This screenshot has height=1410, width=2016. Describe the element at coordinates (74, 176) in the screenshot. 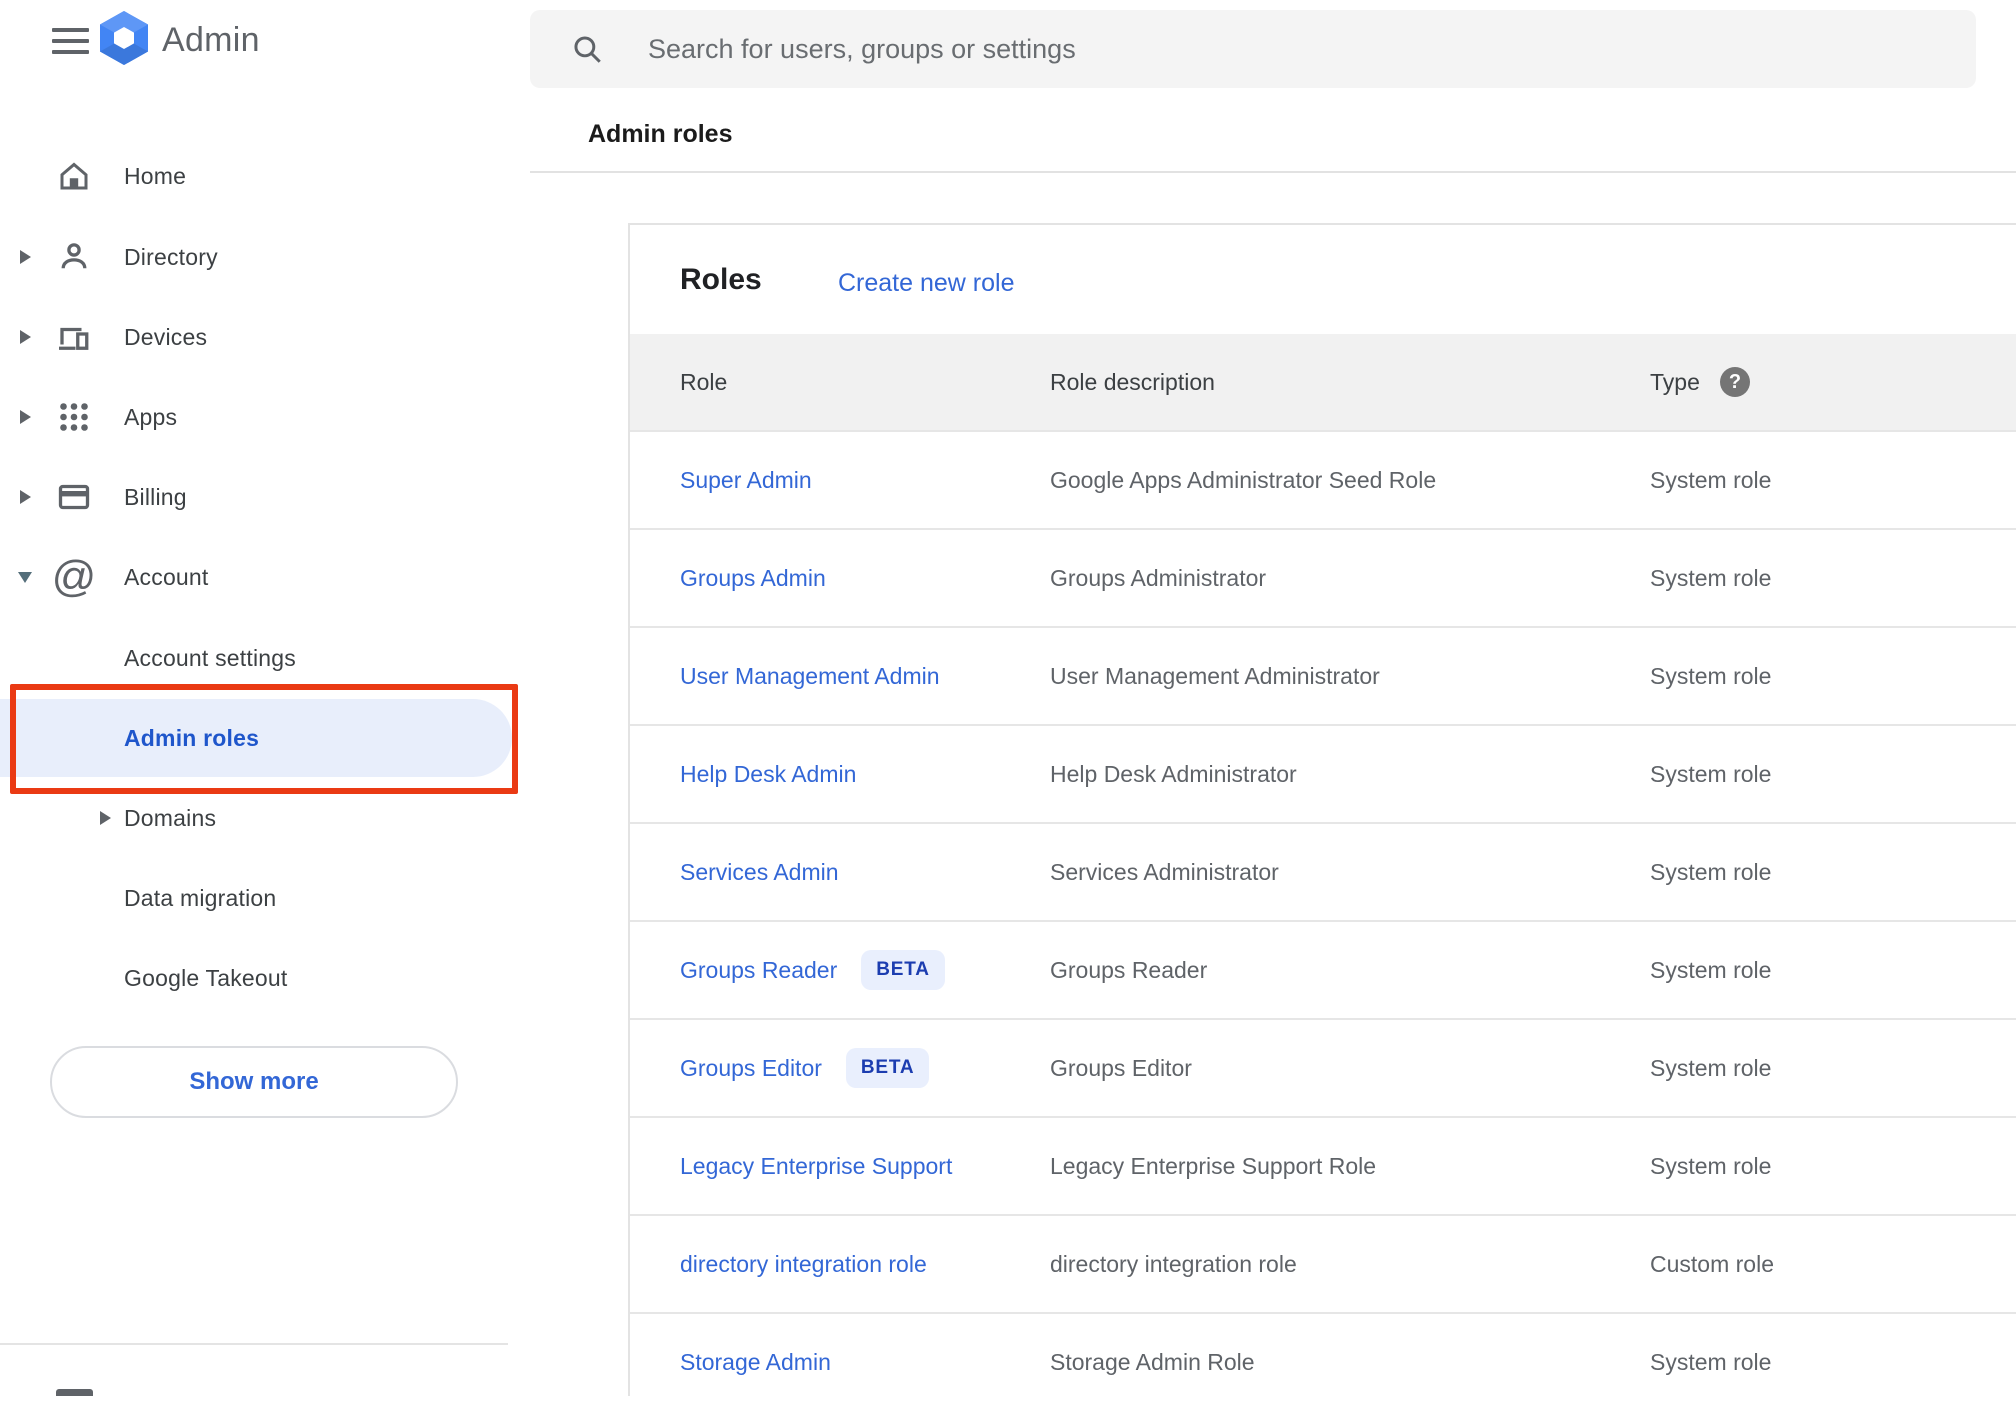

I see `home-icon` at that location.